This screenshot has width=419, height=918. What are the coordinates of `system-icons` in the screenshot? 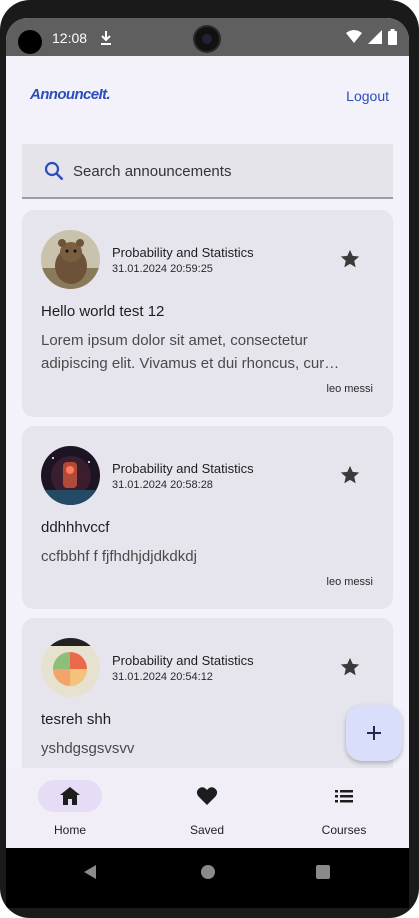 It's located at (371, 37).